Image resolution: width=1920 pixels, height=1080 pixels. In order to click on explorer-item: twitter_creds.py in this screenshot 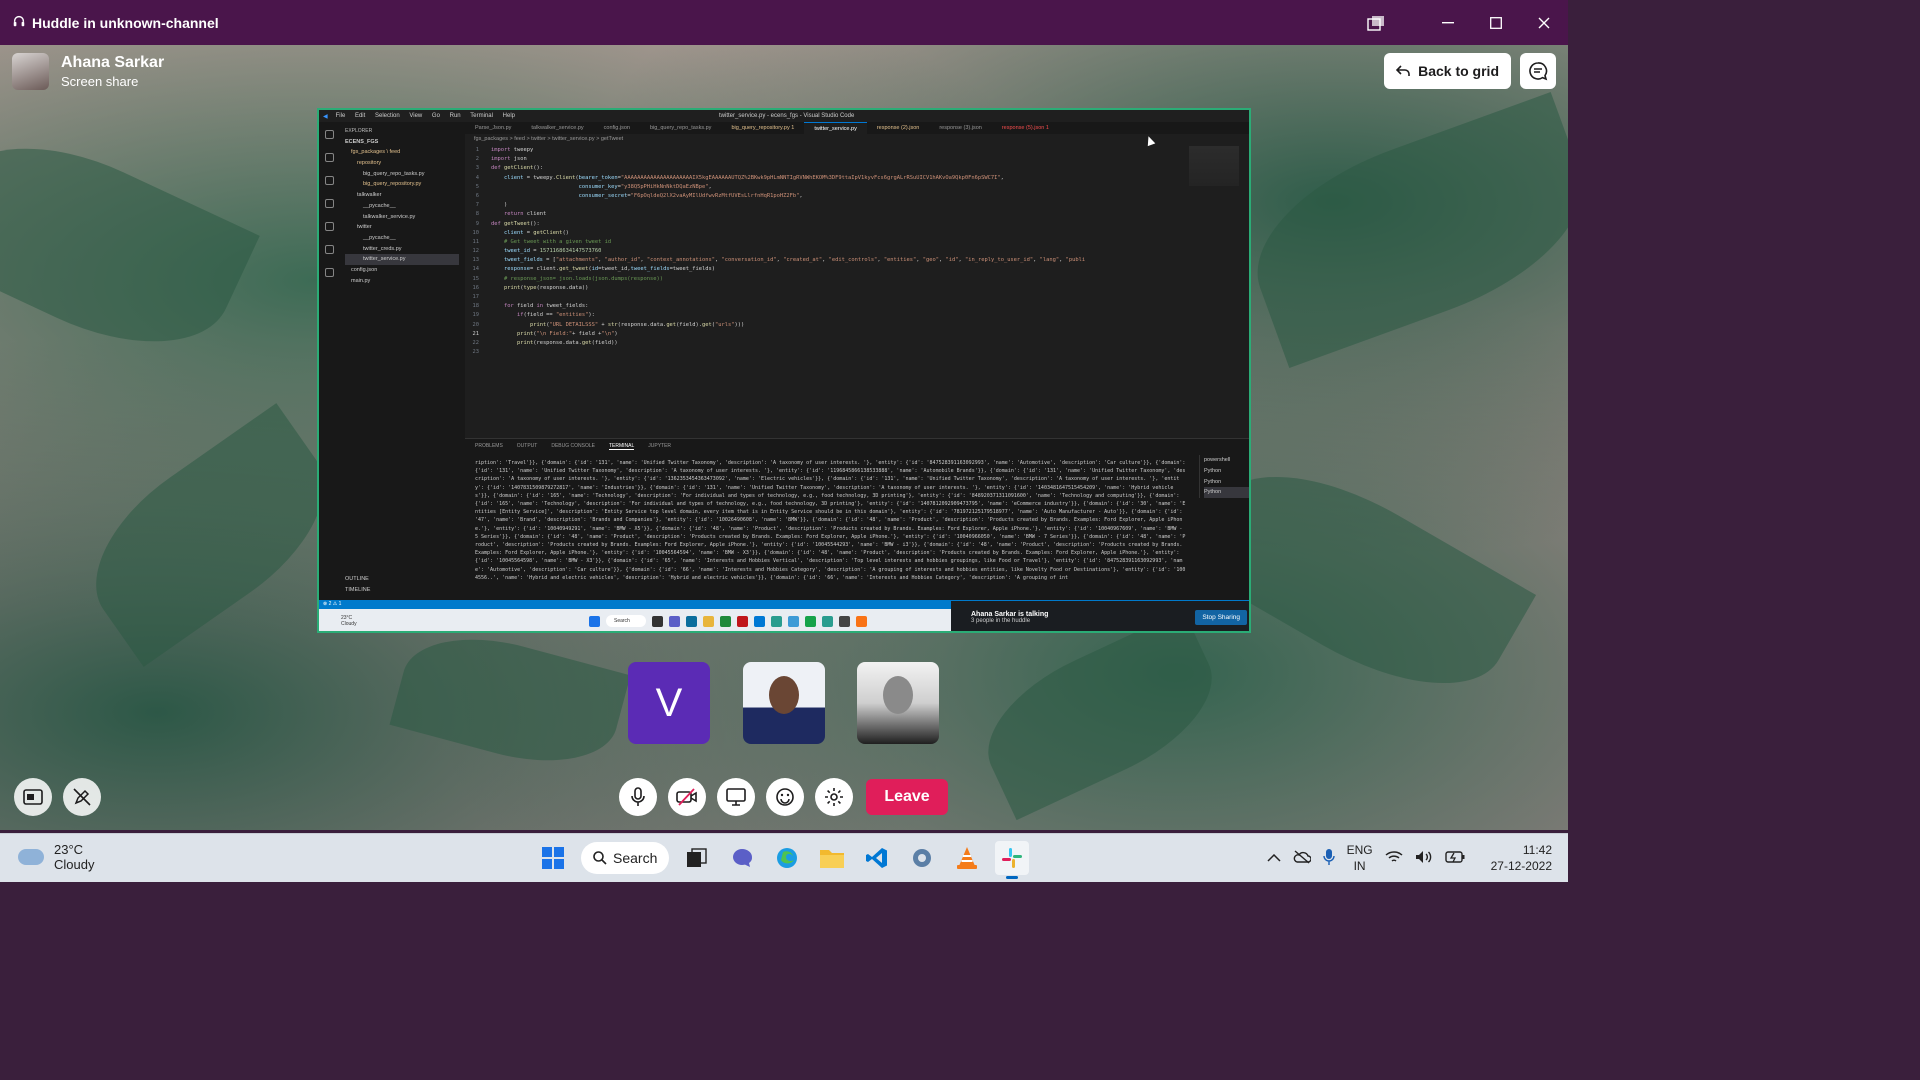, I will do `click(402, 249)`.